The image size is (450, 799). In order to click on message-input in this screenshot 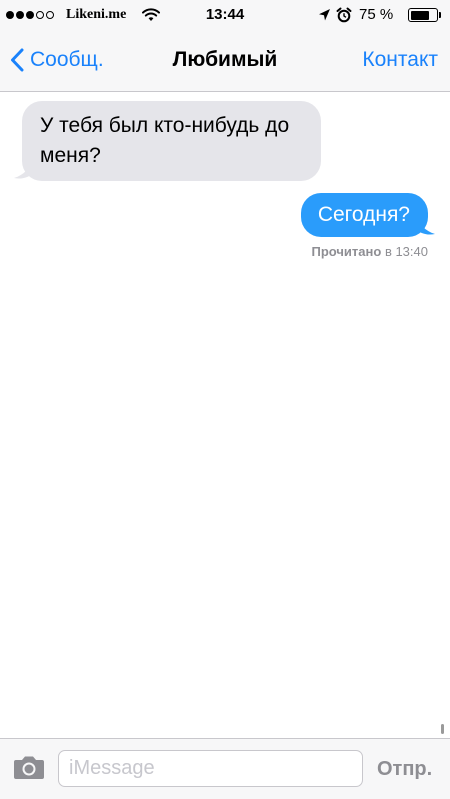, I will do `click(210, 768)`.